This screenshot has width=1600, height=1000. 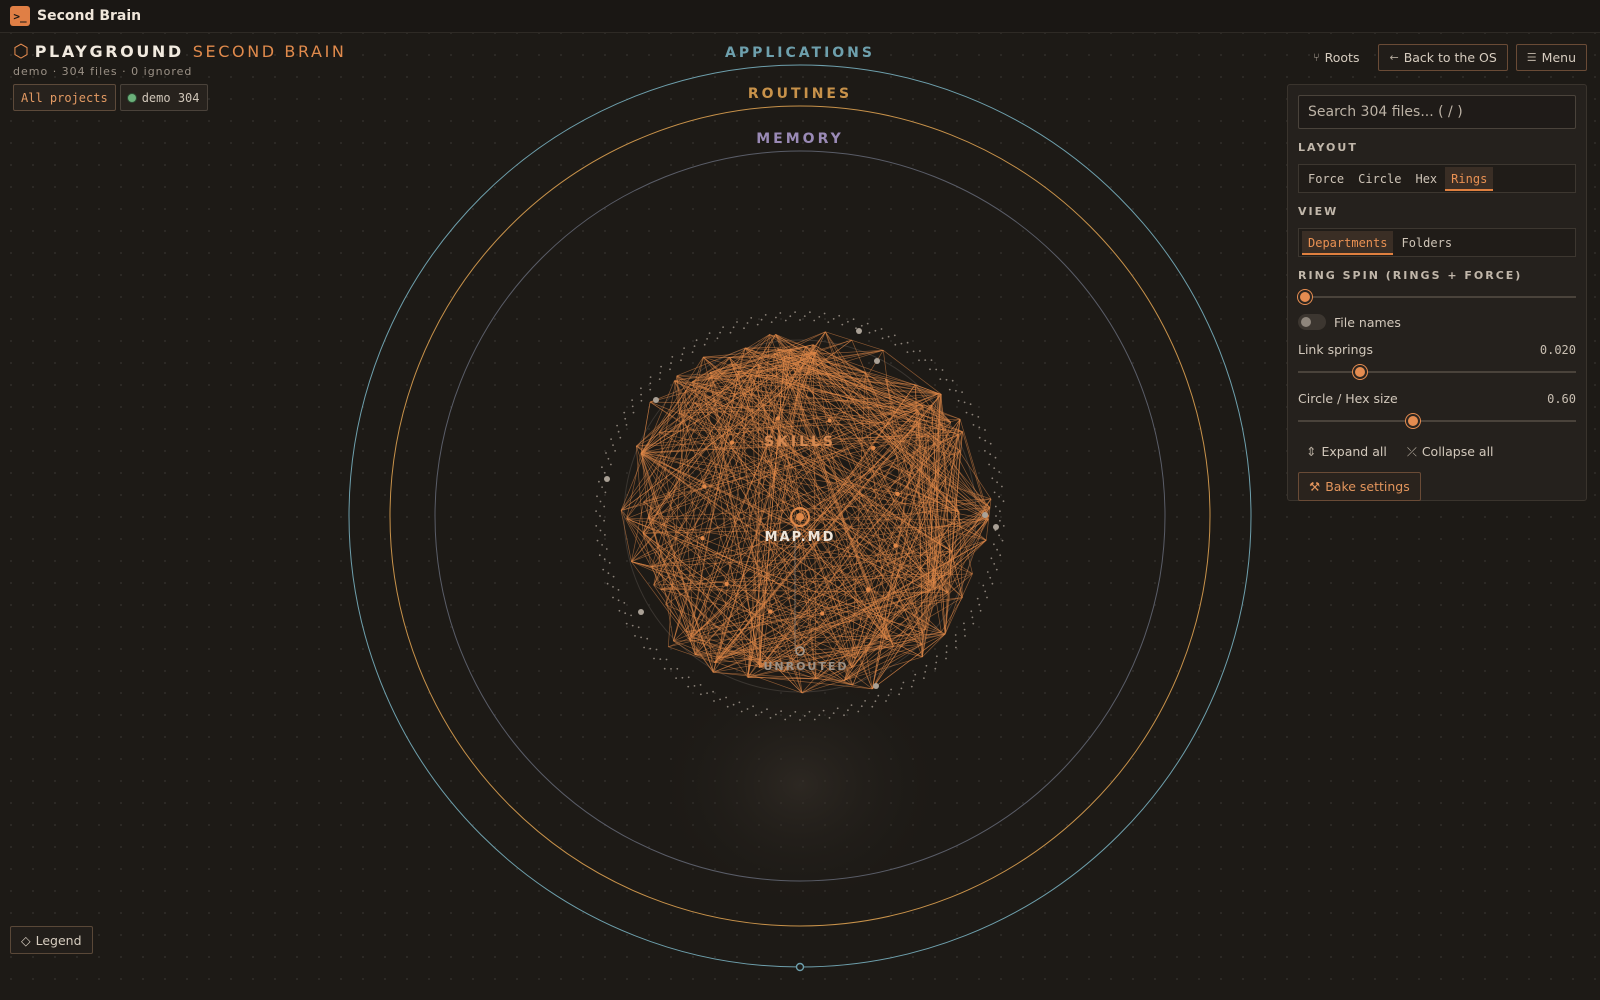 What do you see at coordinates (64, 97) in the screenshot?
I see `chip-all-projects: All projects` at bounding box center [64, 97].